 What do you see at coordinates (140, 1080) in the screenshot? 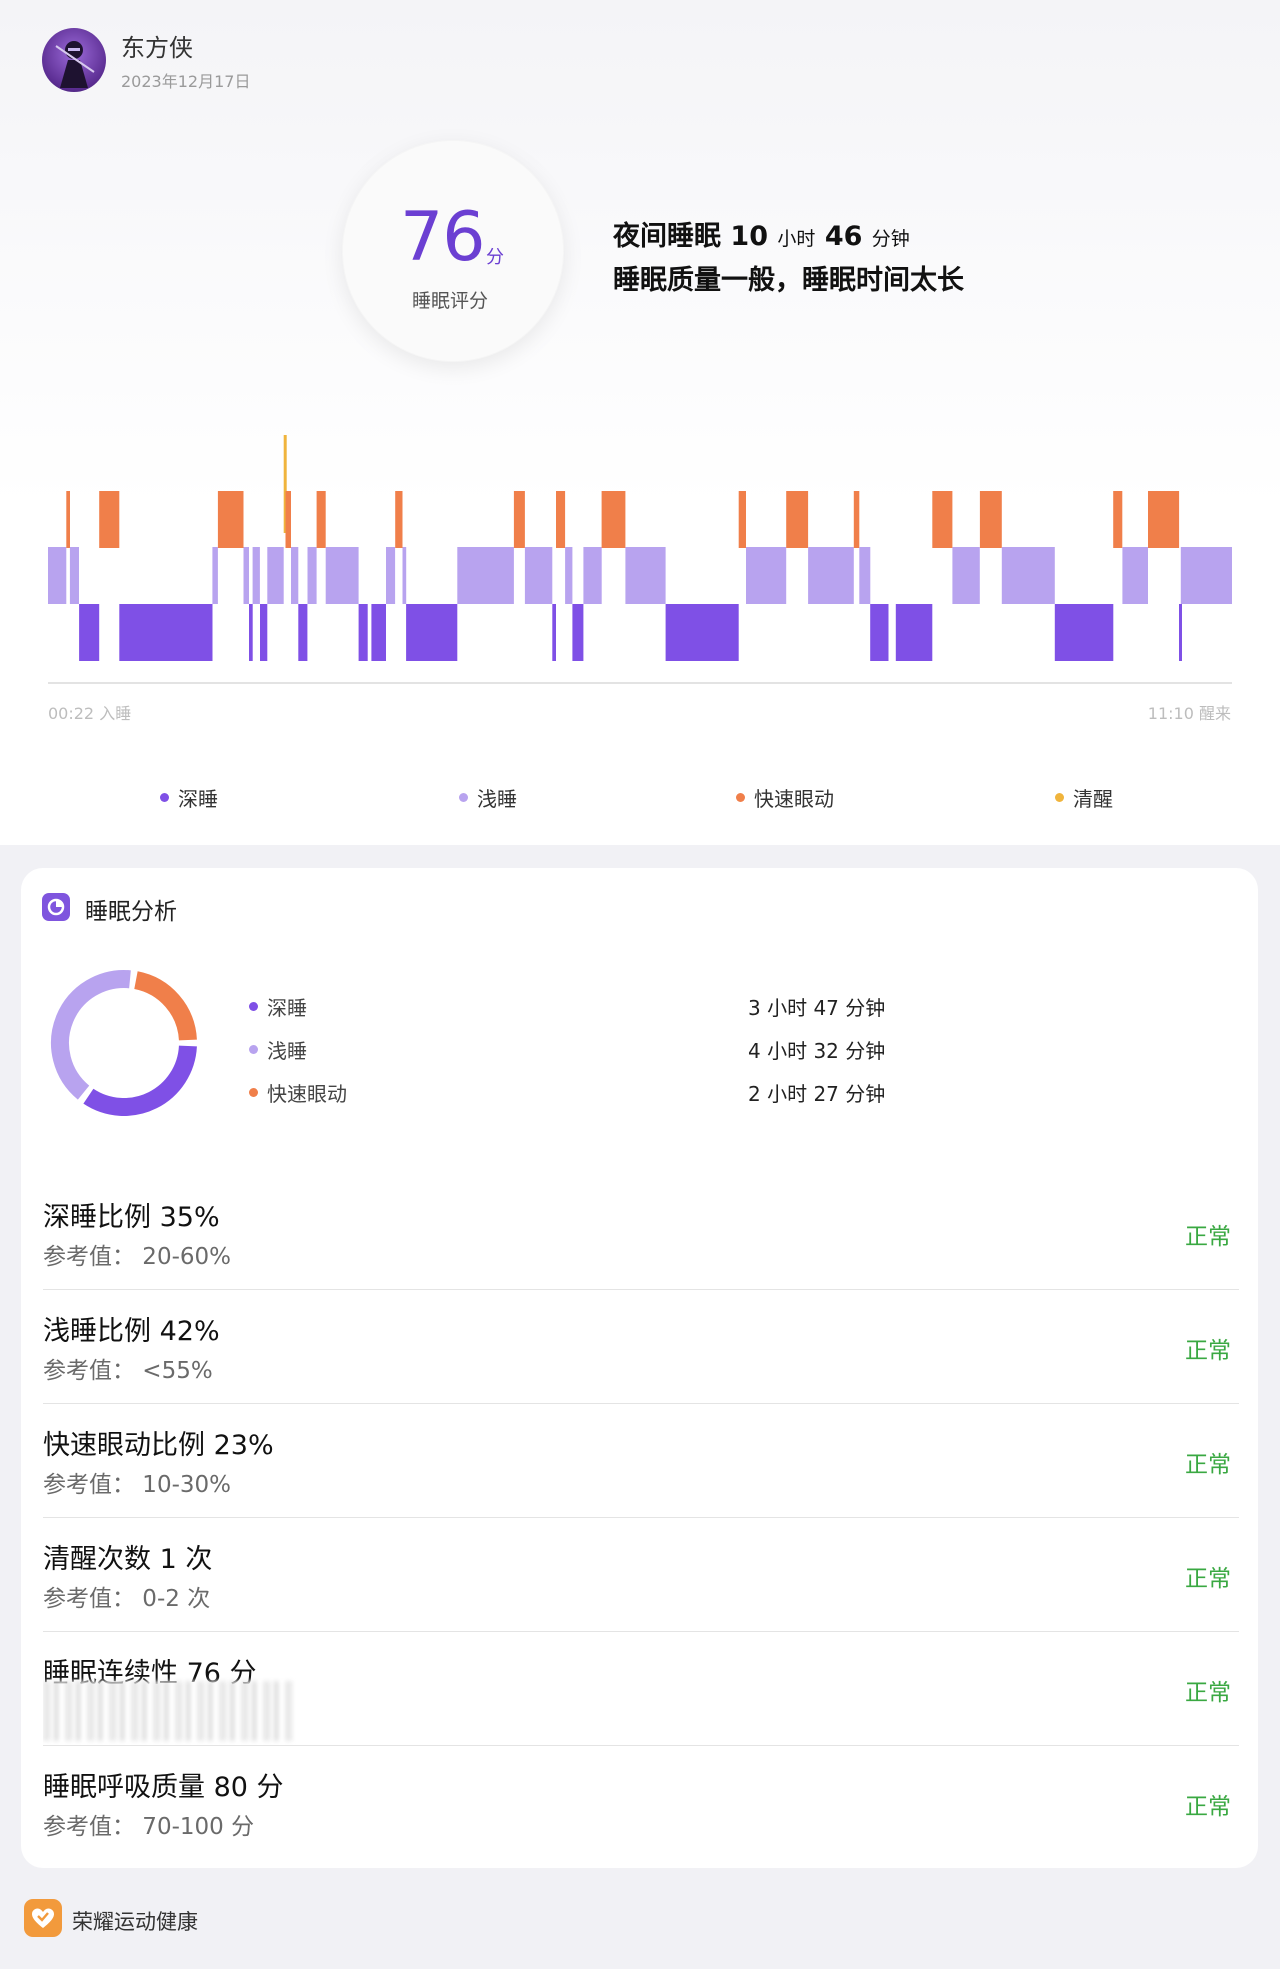
I see `donut-slice-deep` at bounding box center [140, 1080].